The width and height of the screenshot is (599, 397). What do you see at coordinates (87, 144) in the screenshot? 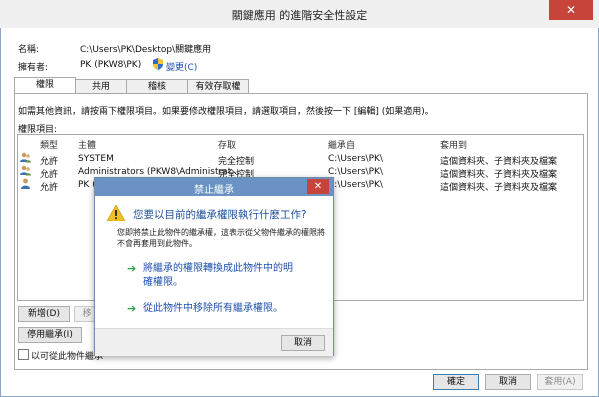
I see `column-header-principal: 主體` at bounding box center [87, 144].